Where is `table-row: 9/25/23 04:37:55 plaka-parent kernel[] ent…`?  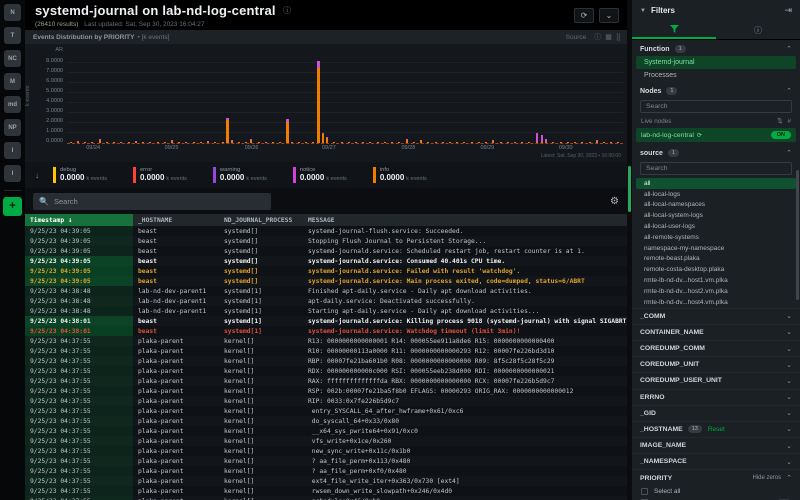 table-row: 9/25/23 04:37:55 plaka-parent kernel[] ent… is located at coordinates (326, 411).